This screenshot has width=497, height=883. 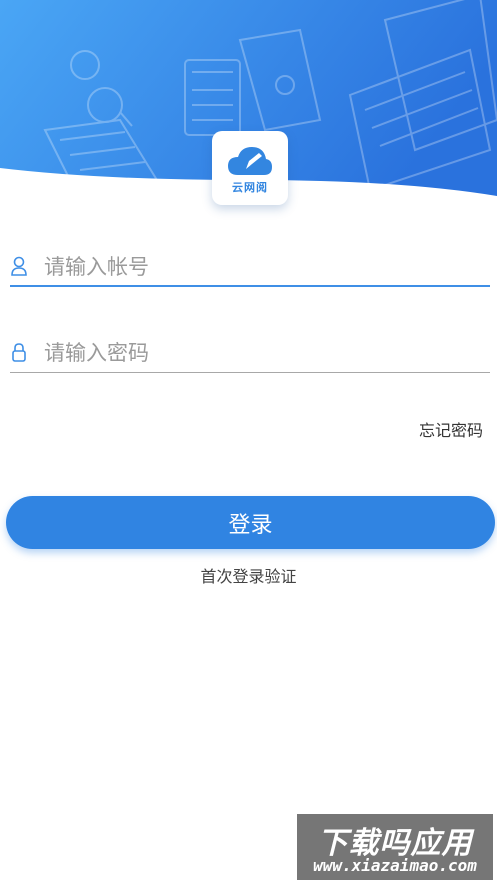 I want to click on logo-text: 云网阅, so click(x=250, y=187).